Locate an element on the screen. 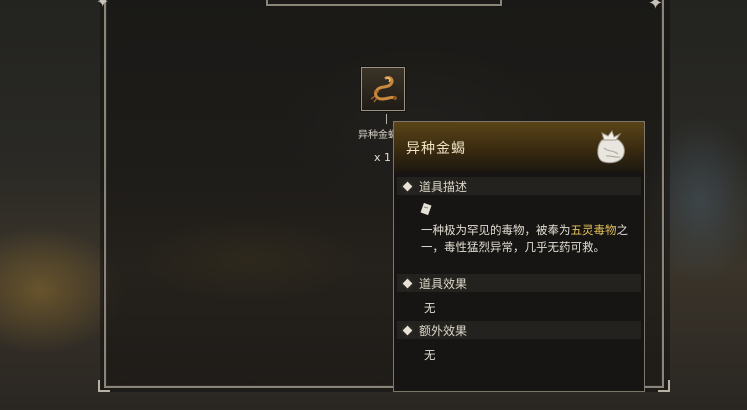  golden-scorpion-icon is located at coordinates (383, 89).